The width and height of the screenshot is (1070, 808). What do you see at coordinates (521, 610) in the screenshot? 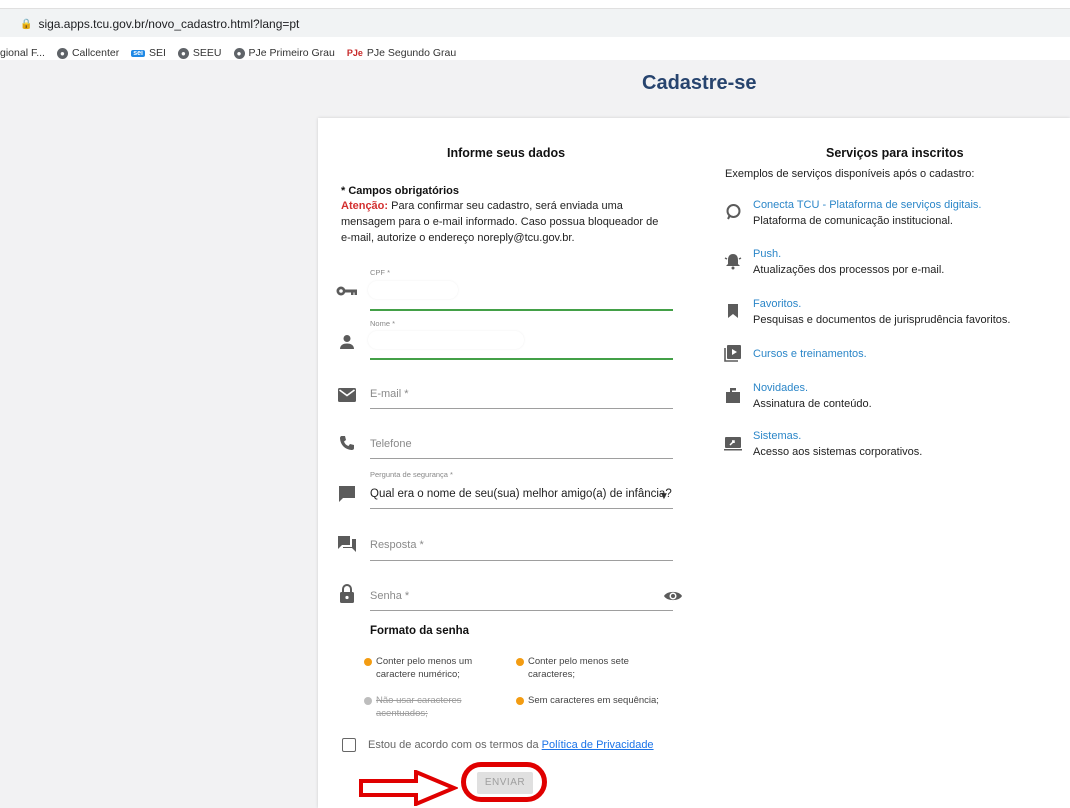
I see `senha-underline` at bounding box center [521, 610].